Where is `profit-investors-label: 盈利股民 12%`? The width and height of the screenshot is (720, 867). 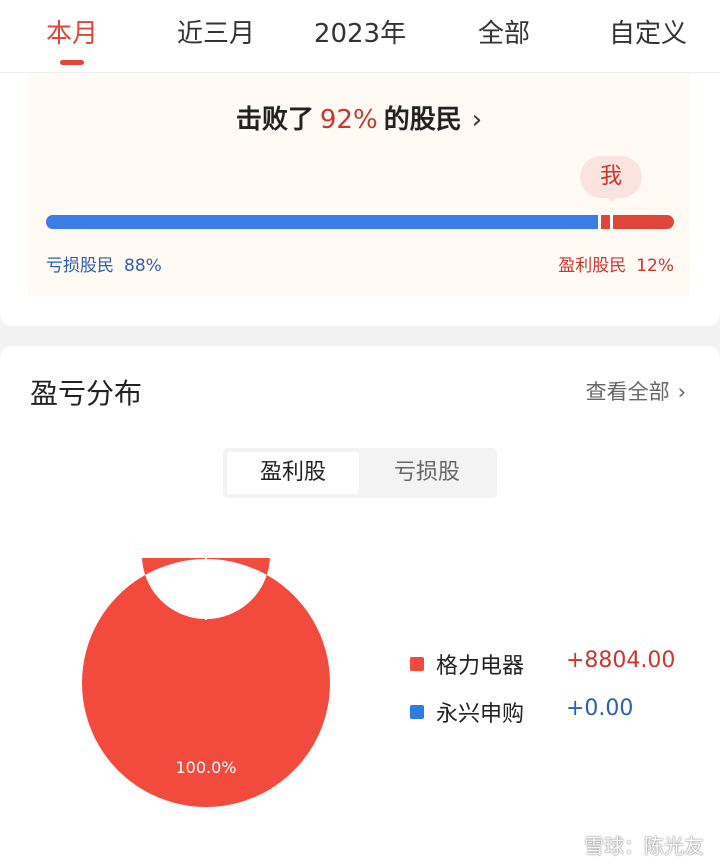 profit-investors-label: 盈利股民 12% is located at coordinates (616, 263).